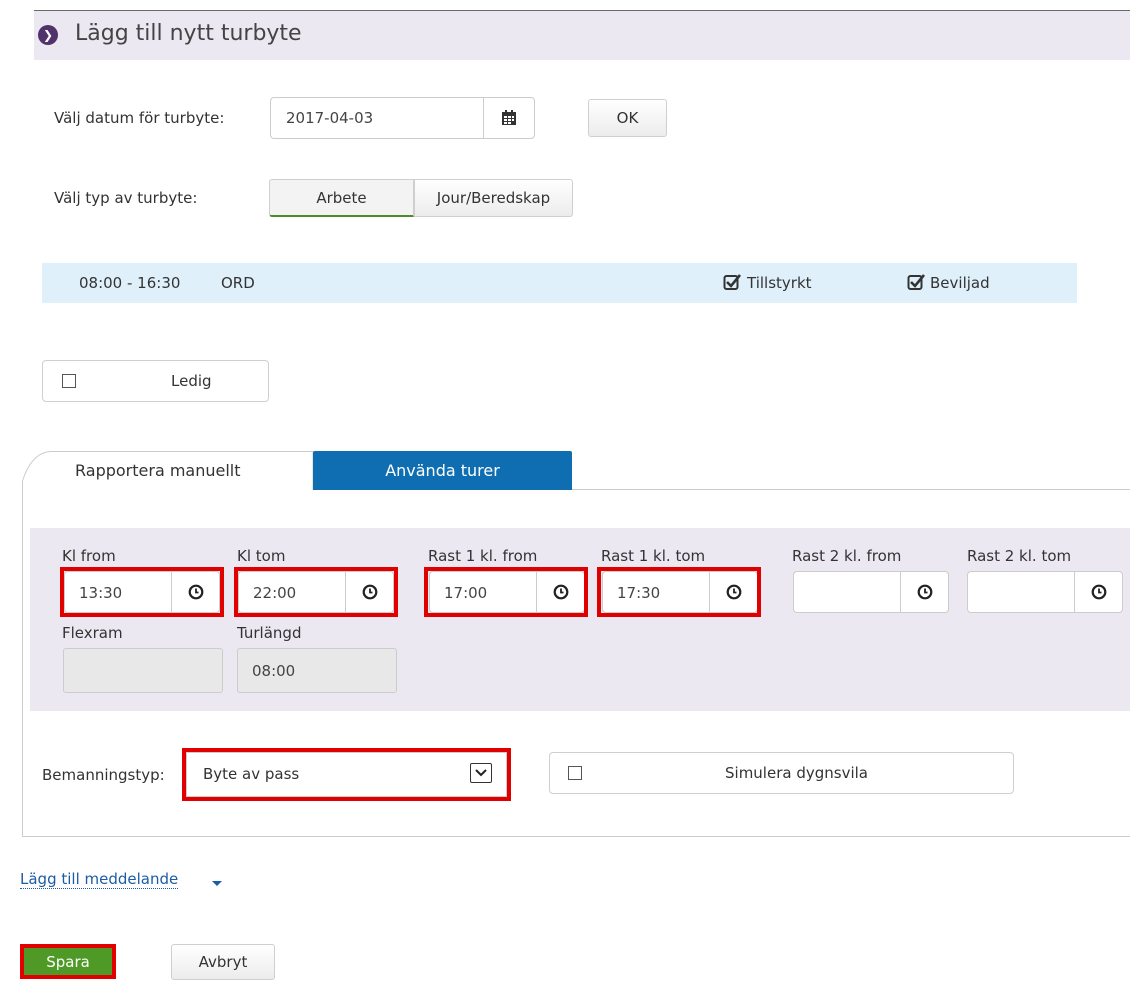  I want to click on rast1-from-label: Rast 1 kl. from, so click(483, 556).